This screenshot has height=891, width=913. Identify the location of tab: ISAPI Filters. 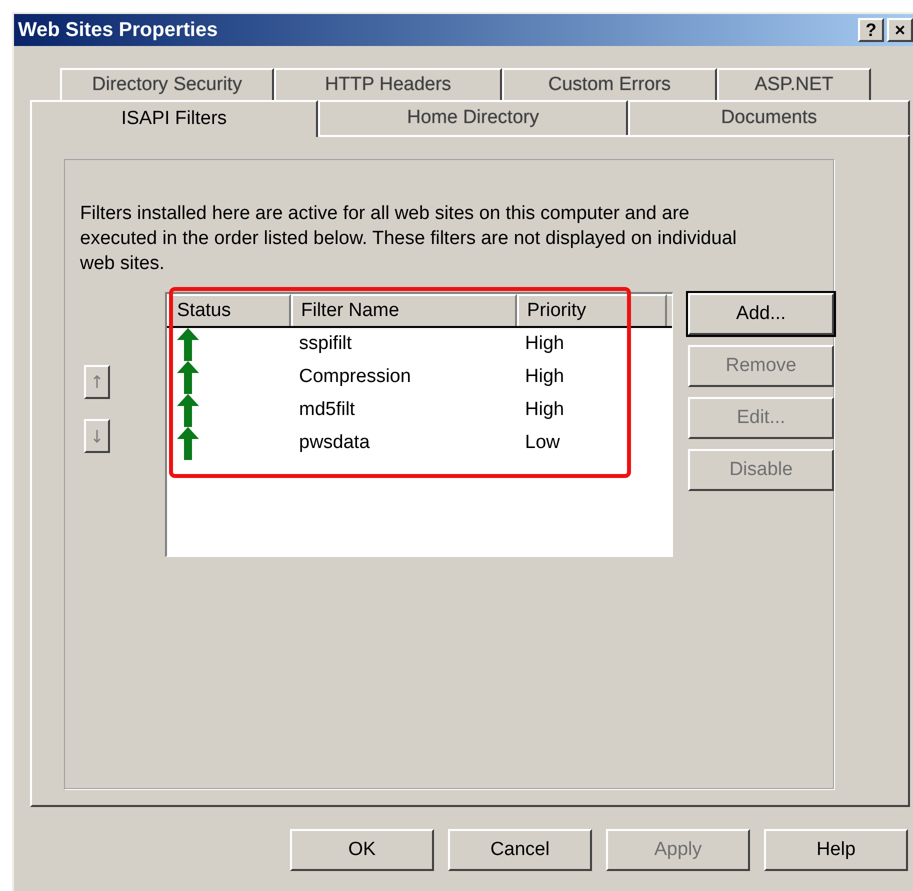
(174, 118).